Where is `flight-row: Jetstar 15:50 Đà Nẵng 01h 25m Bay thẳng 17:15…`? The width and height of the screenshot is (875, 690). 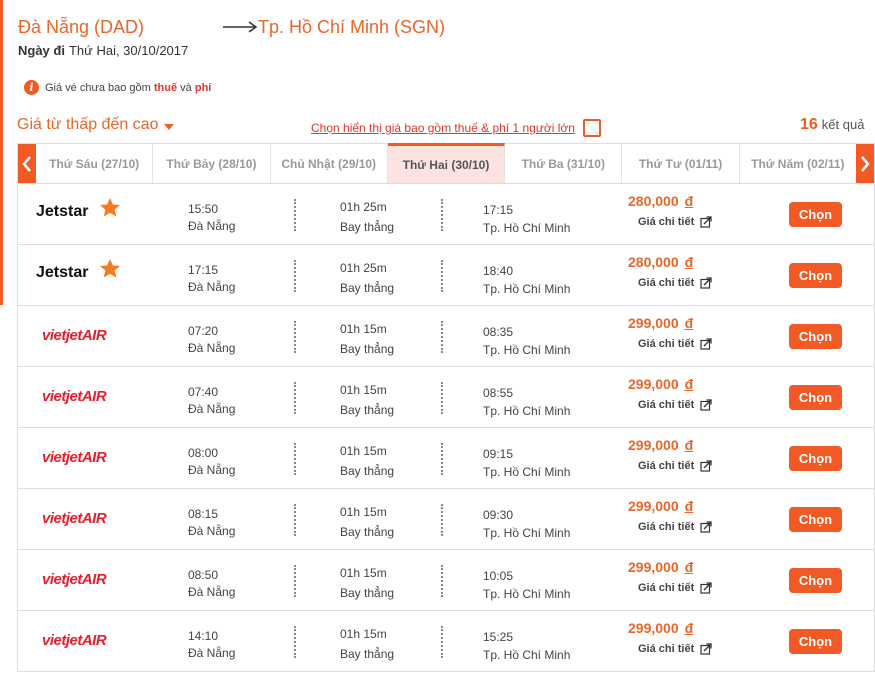
flight-row: Jetstar 15:50 Đà Nẵng 01h 25m Bay thẳng 17:15… is located at coordinates (446, 214).